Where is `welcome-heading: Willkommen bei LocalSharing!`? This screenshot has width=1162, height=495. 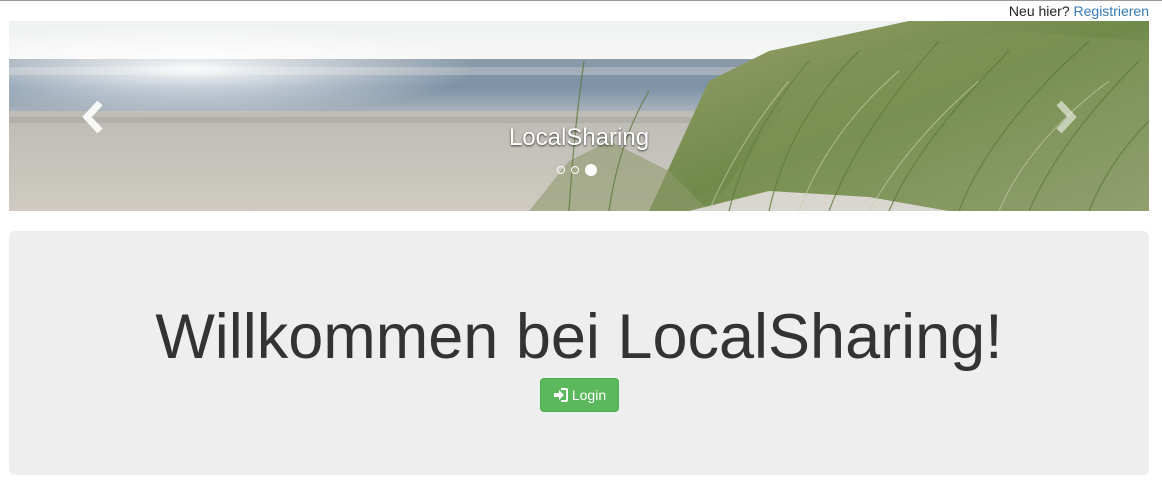 welcome-heading: Willkommen bei LocalSharing! is located at coordinates (579, 337).